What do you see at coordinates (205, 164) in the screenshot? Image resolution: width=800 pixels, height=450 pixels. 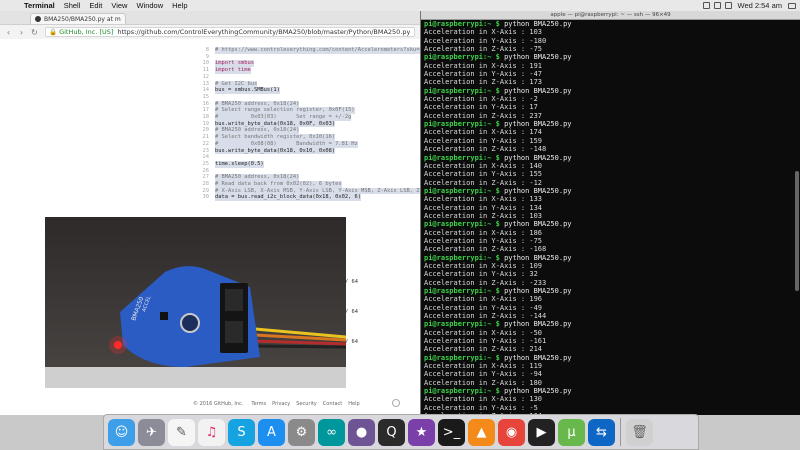 I see `line-number: 25` at bounding box center [205, 164].